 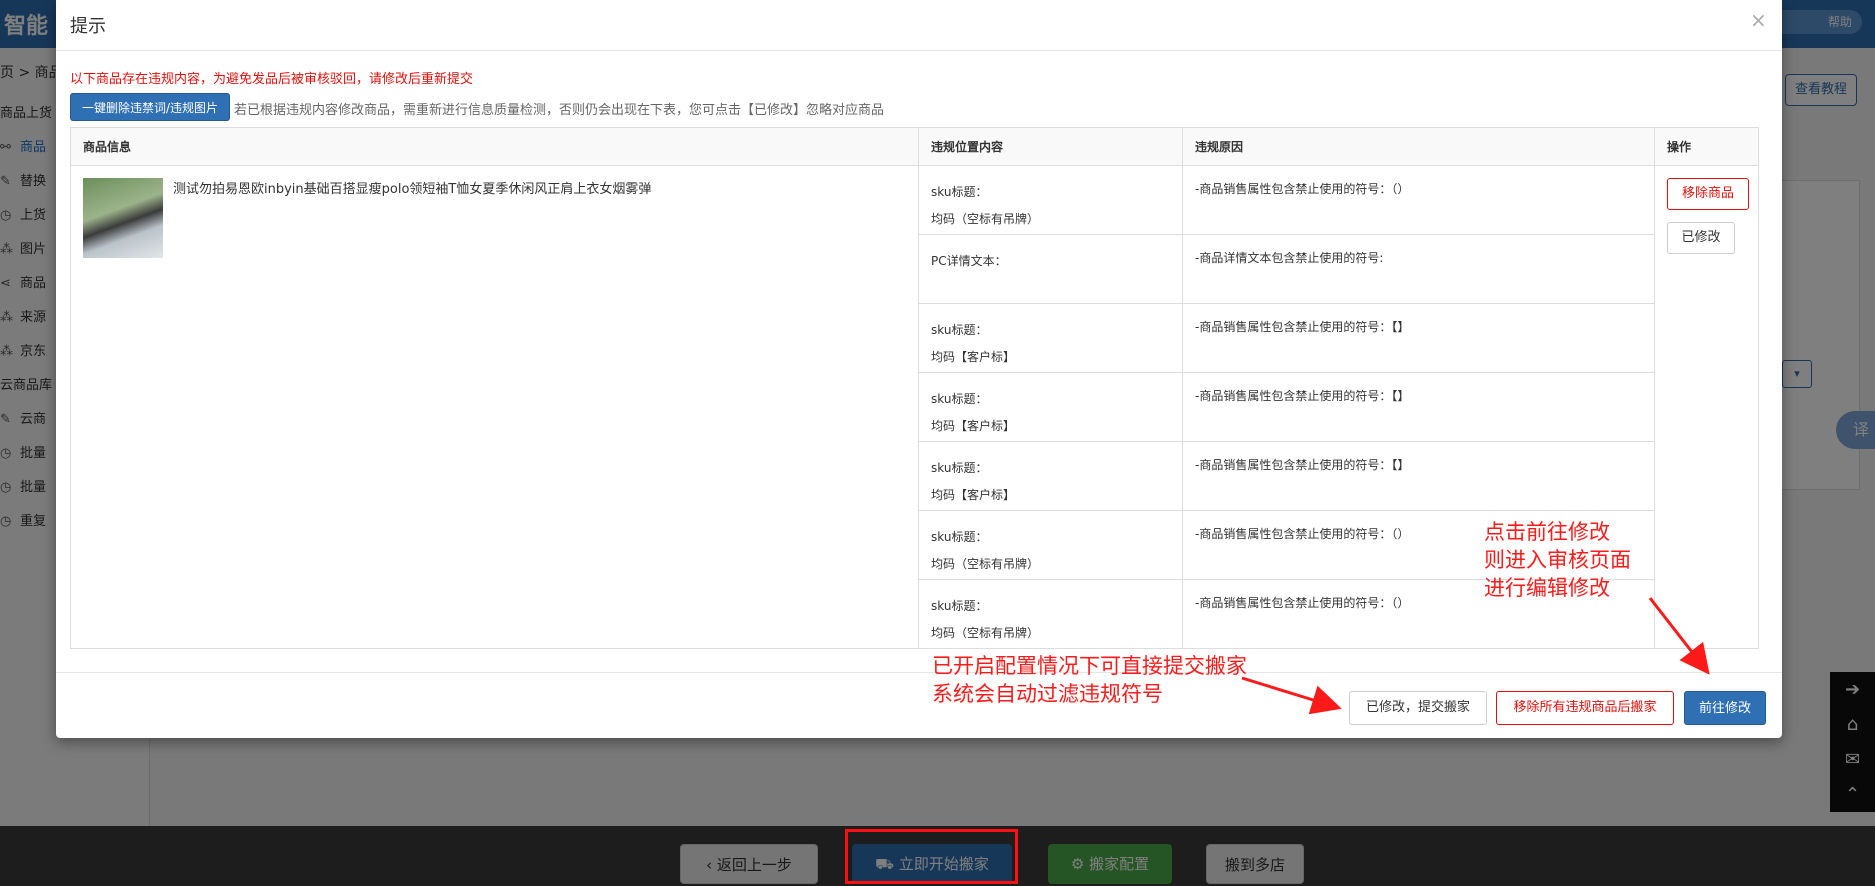 I want to click on close-icon: ×, so click(x=1758, y=20).